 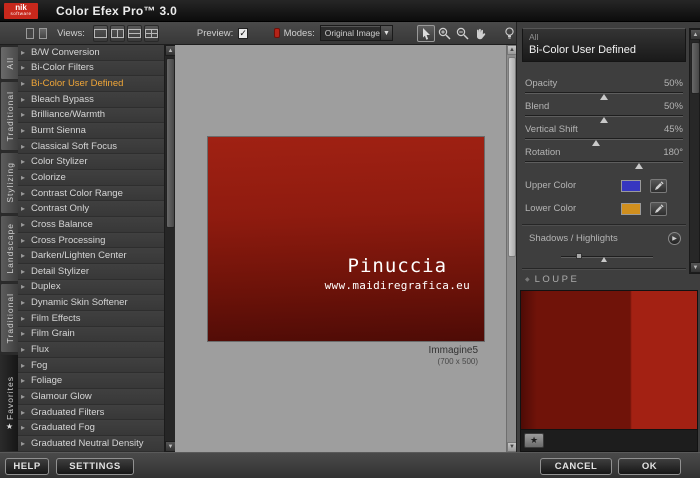 What do you see at coordinates (582, 50) in the screenshot?
I see `filter-title: Bi-Color User Defined` at bounding box center [582, 50].